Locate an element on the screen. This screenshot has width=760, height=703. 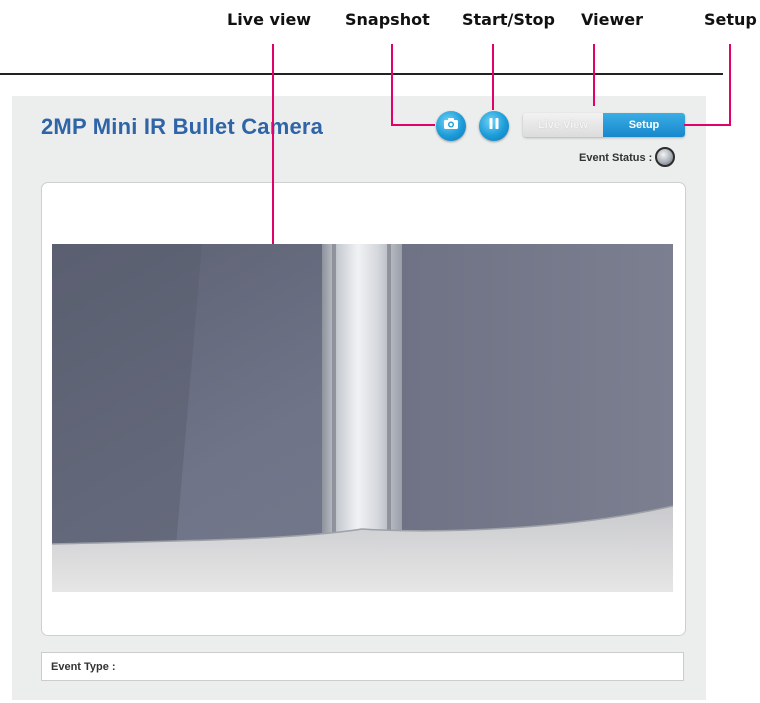
camera-icon is located at coordinates (451, 126).